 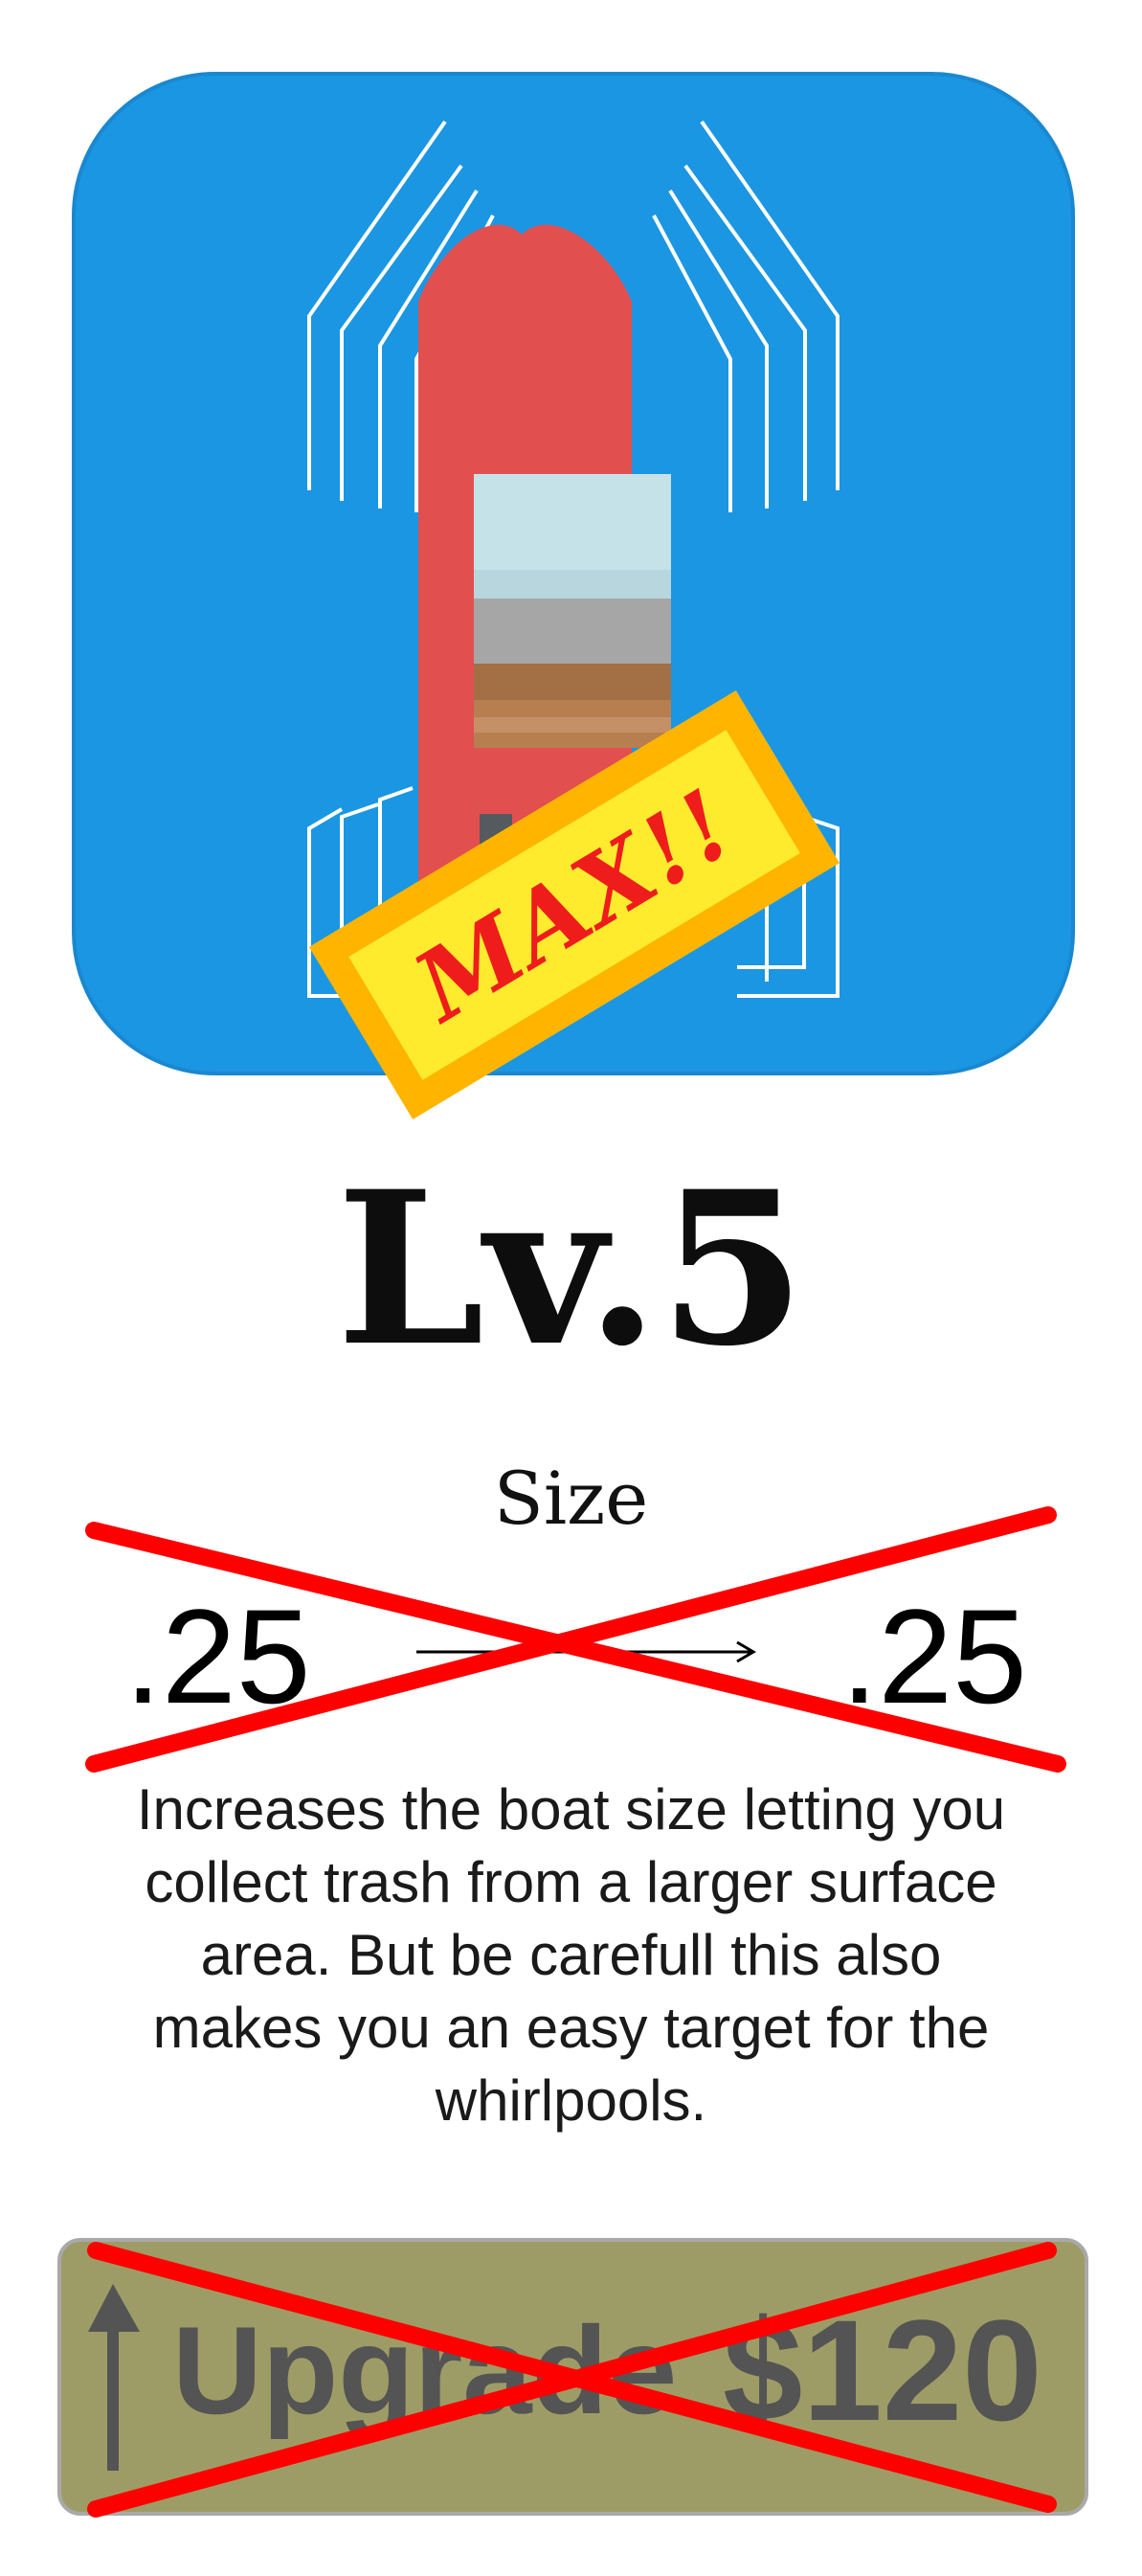 What do you see at coordinates (572, 522) in the screenshot?
I see `boat-window` at bounding box center [572, 522].